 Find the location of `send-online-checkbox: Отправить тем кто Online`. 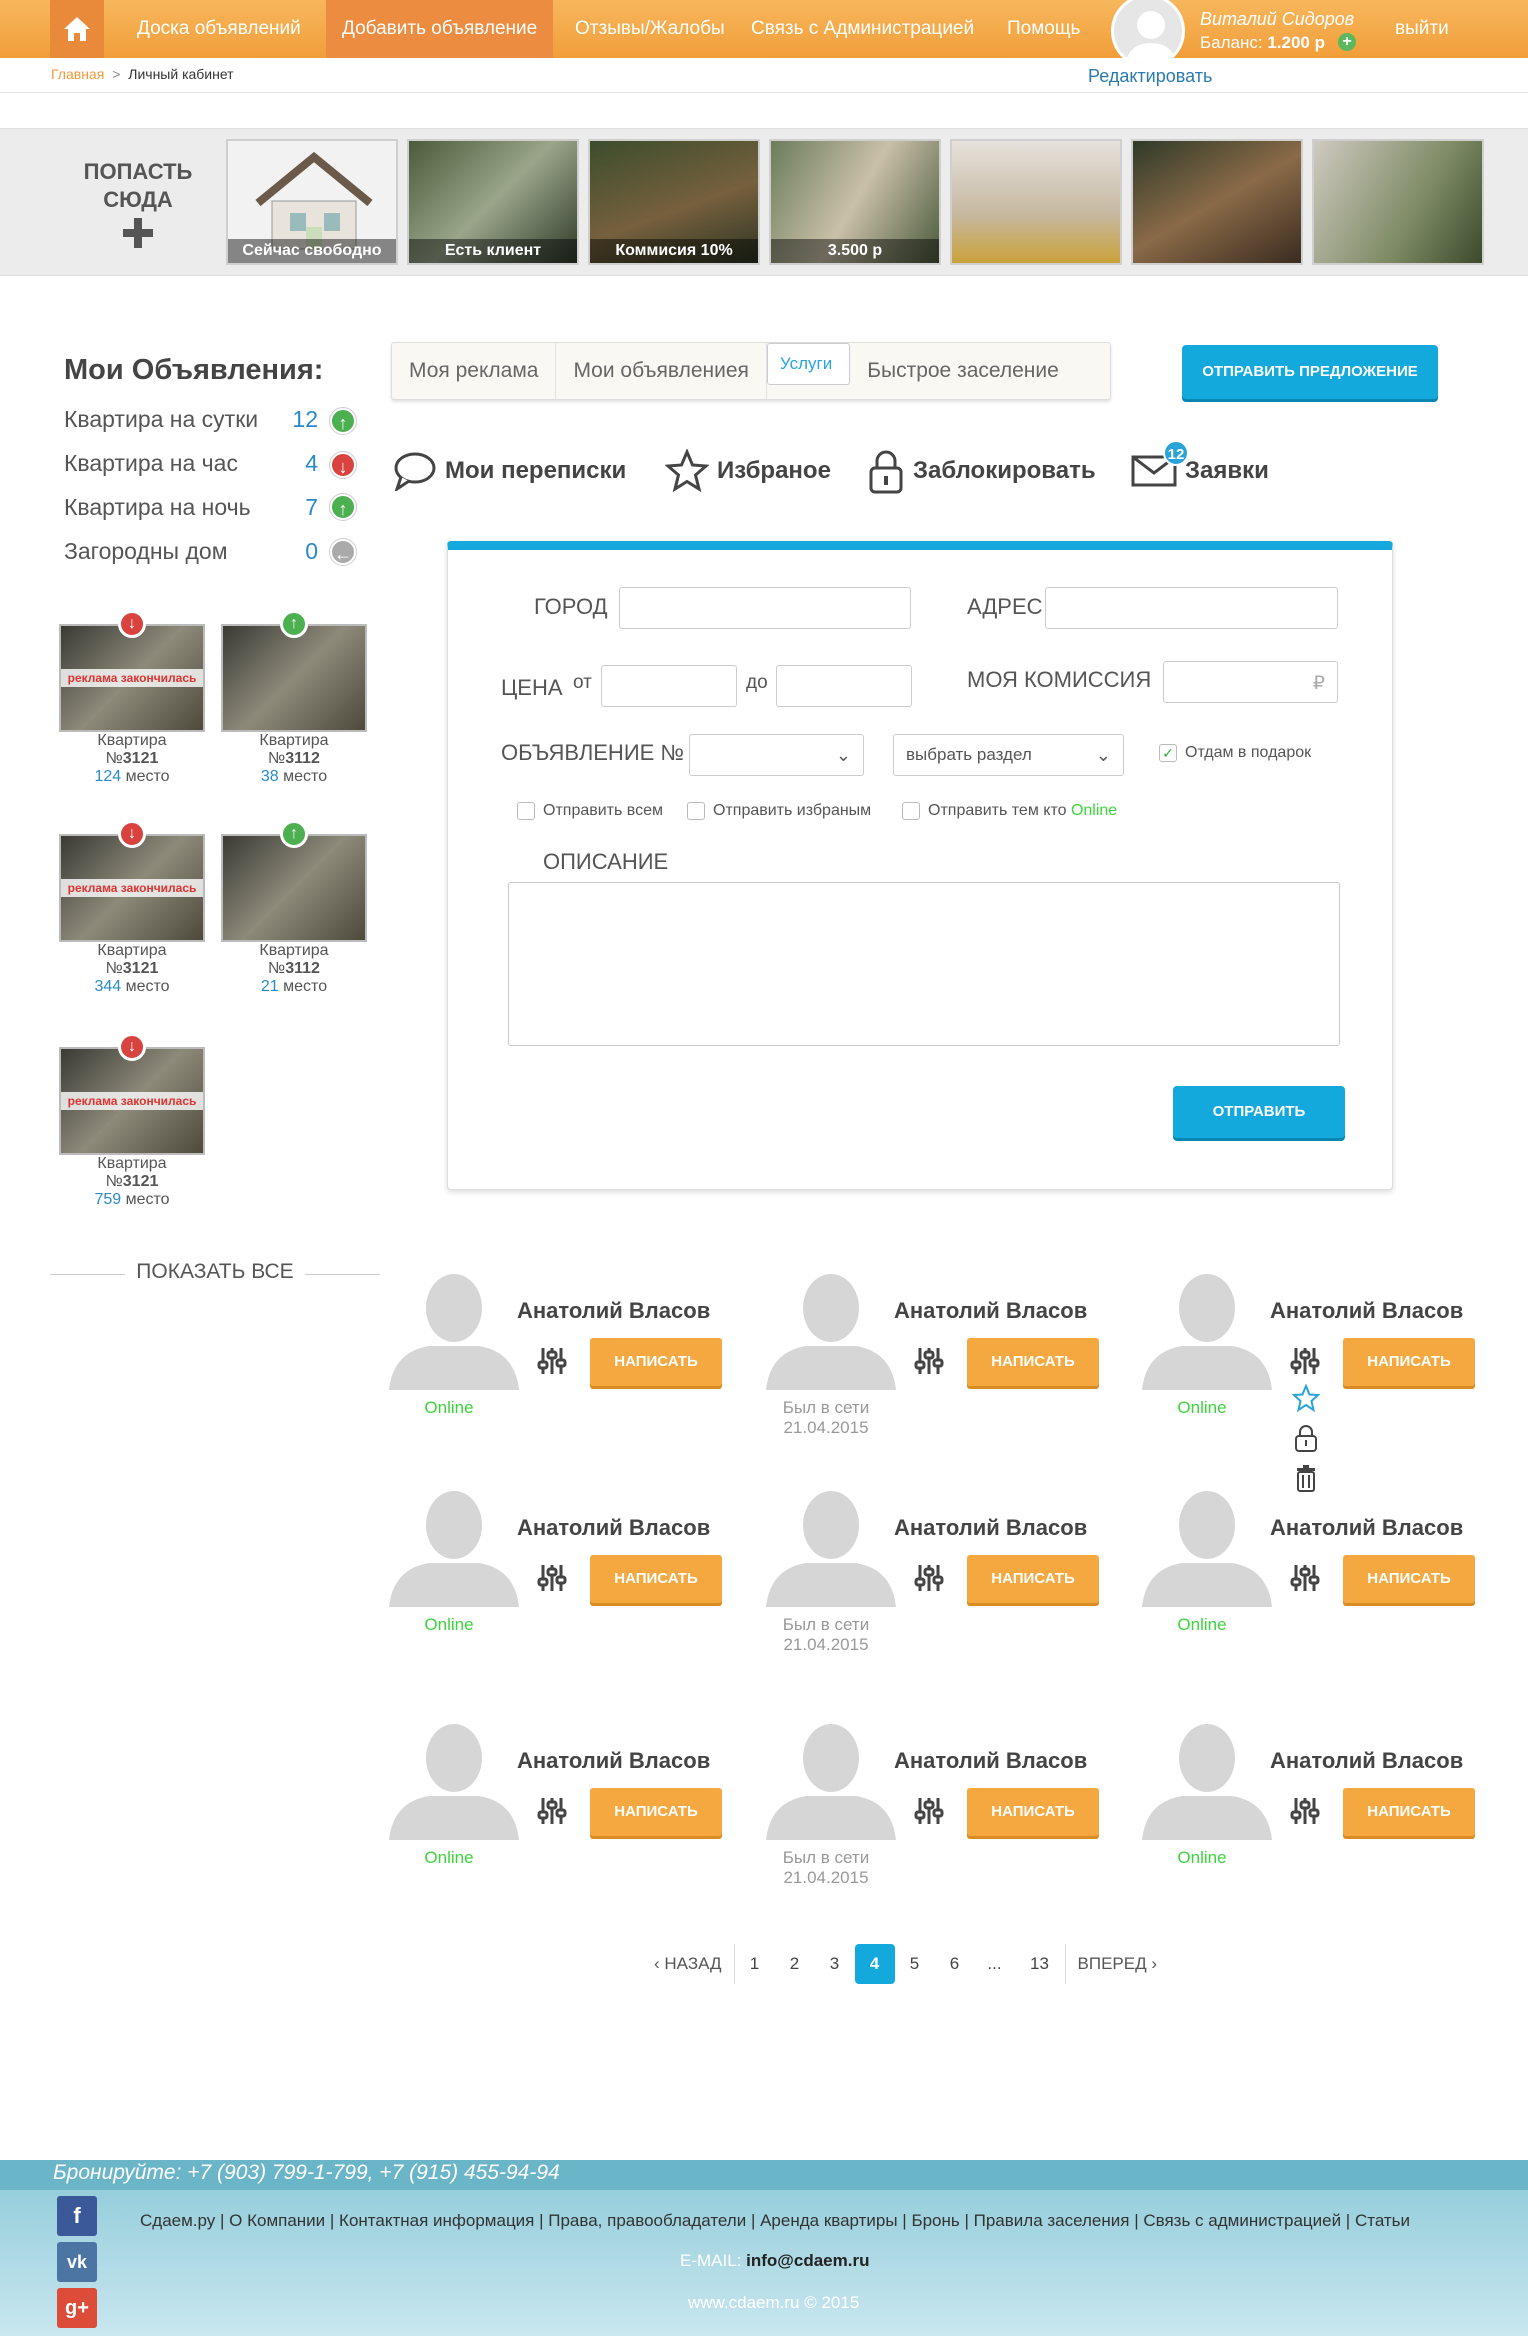

send-online-checkbox: Отправить тем кто Online is located at coordinates (1009, 811).